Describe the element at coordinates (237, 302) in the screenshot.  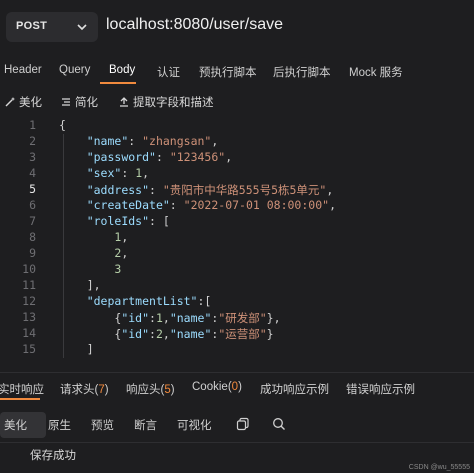
I see `code-line: 12 "departmentList":[` at that location.